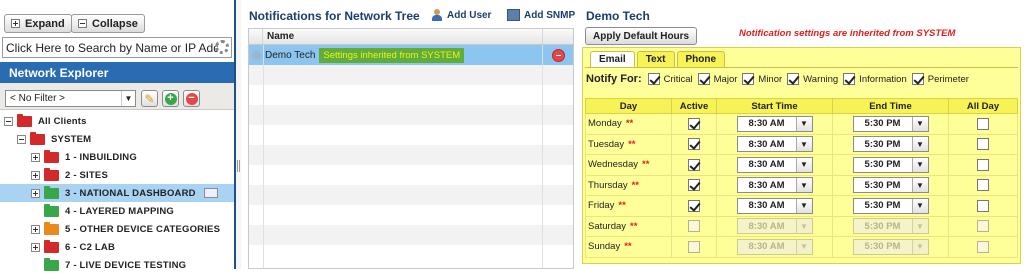 This screenshot has height=274, width=1024. Describe the element at coordinates (191, 98) in the screenshot. I see `remove-filter-button: −` at that location.